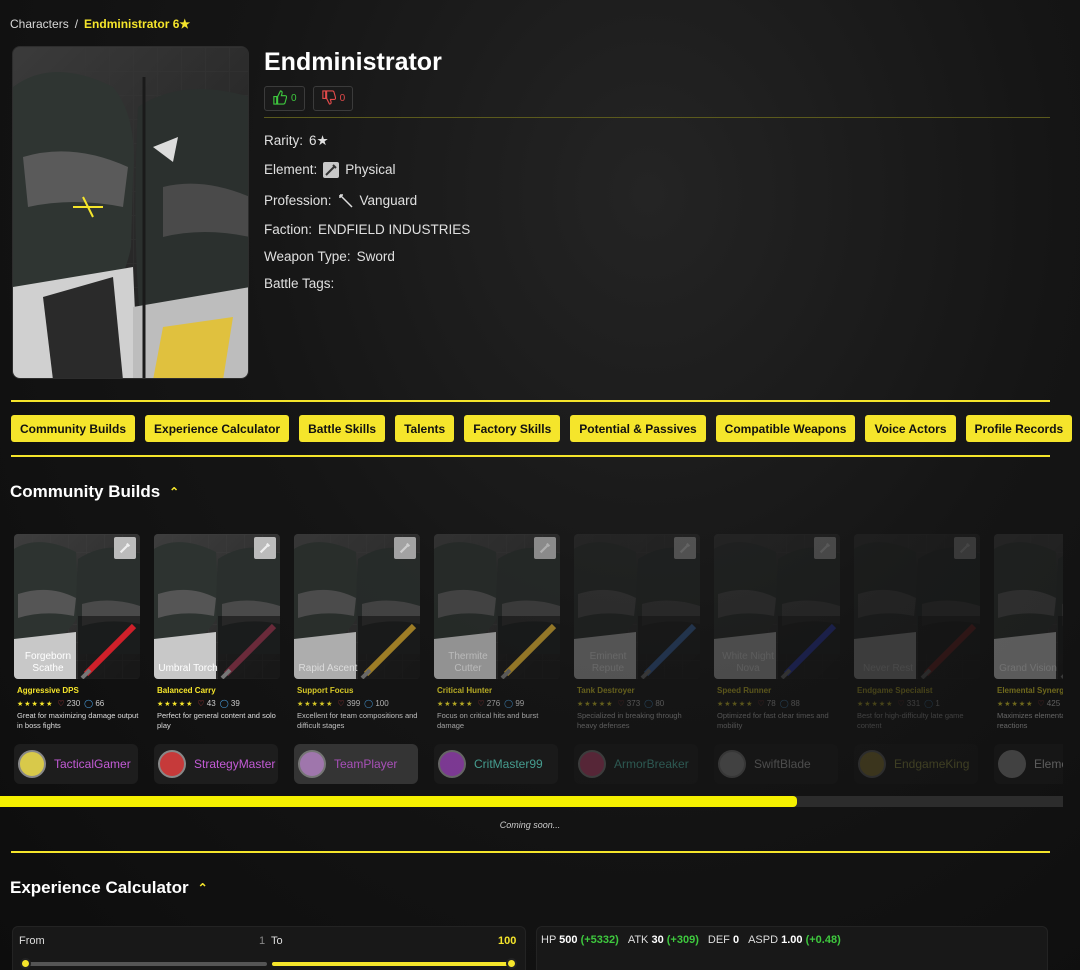 The width and height of the screenshot is (1080, 970). I want to click on weapon-type-value: Sword, so click(375, 256).